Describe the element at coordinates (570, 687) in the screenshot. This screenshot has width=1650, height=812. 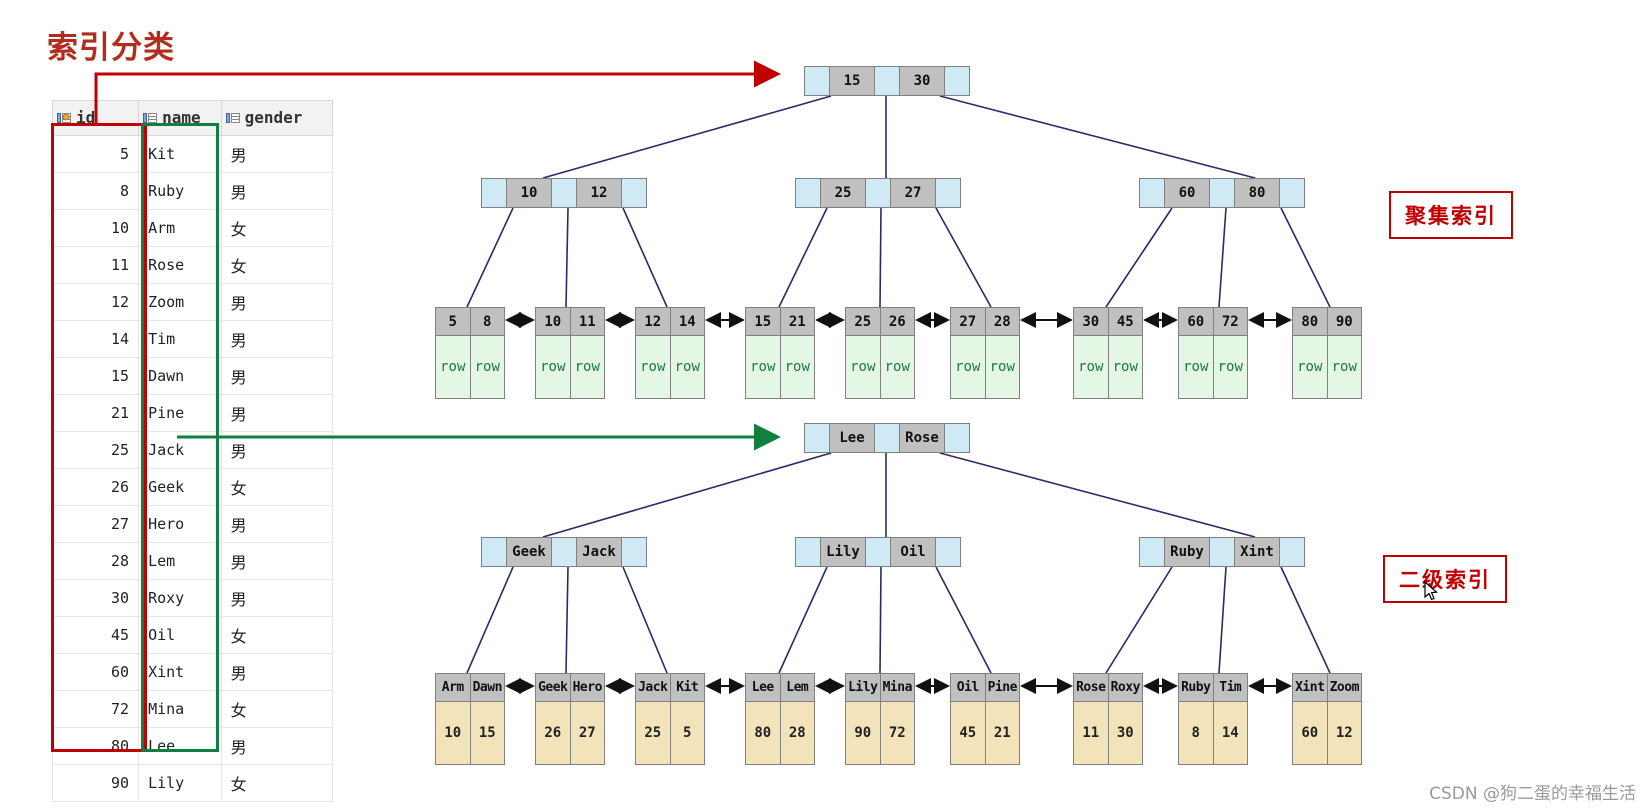
I see `leaf-key-row: Geek Hero` at that location.